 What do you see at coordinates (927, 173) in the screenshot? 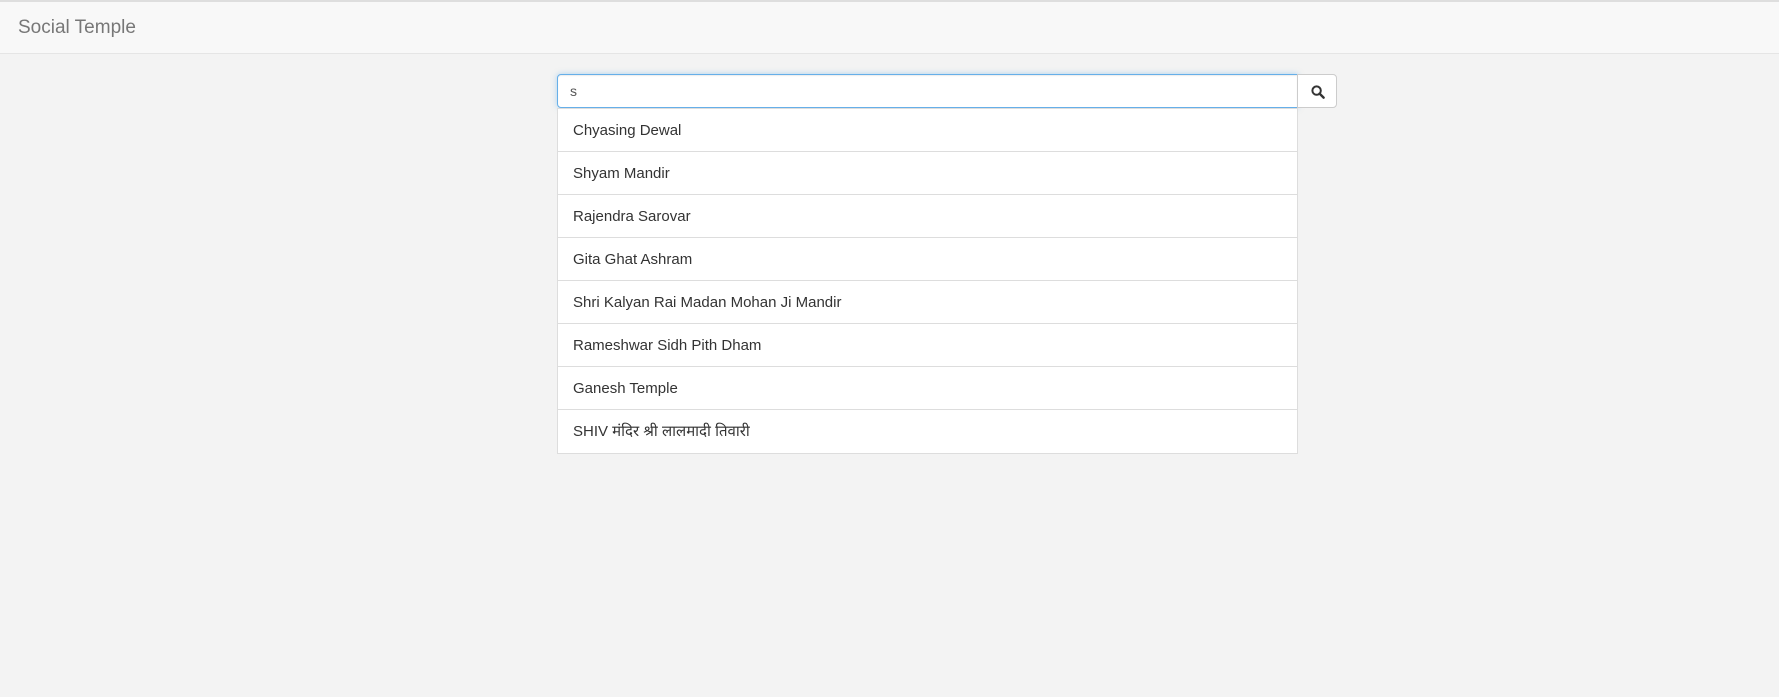
I see `suggestion-item: Shyam Mandir` at bounding box center [927, 173].